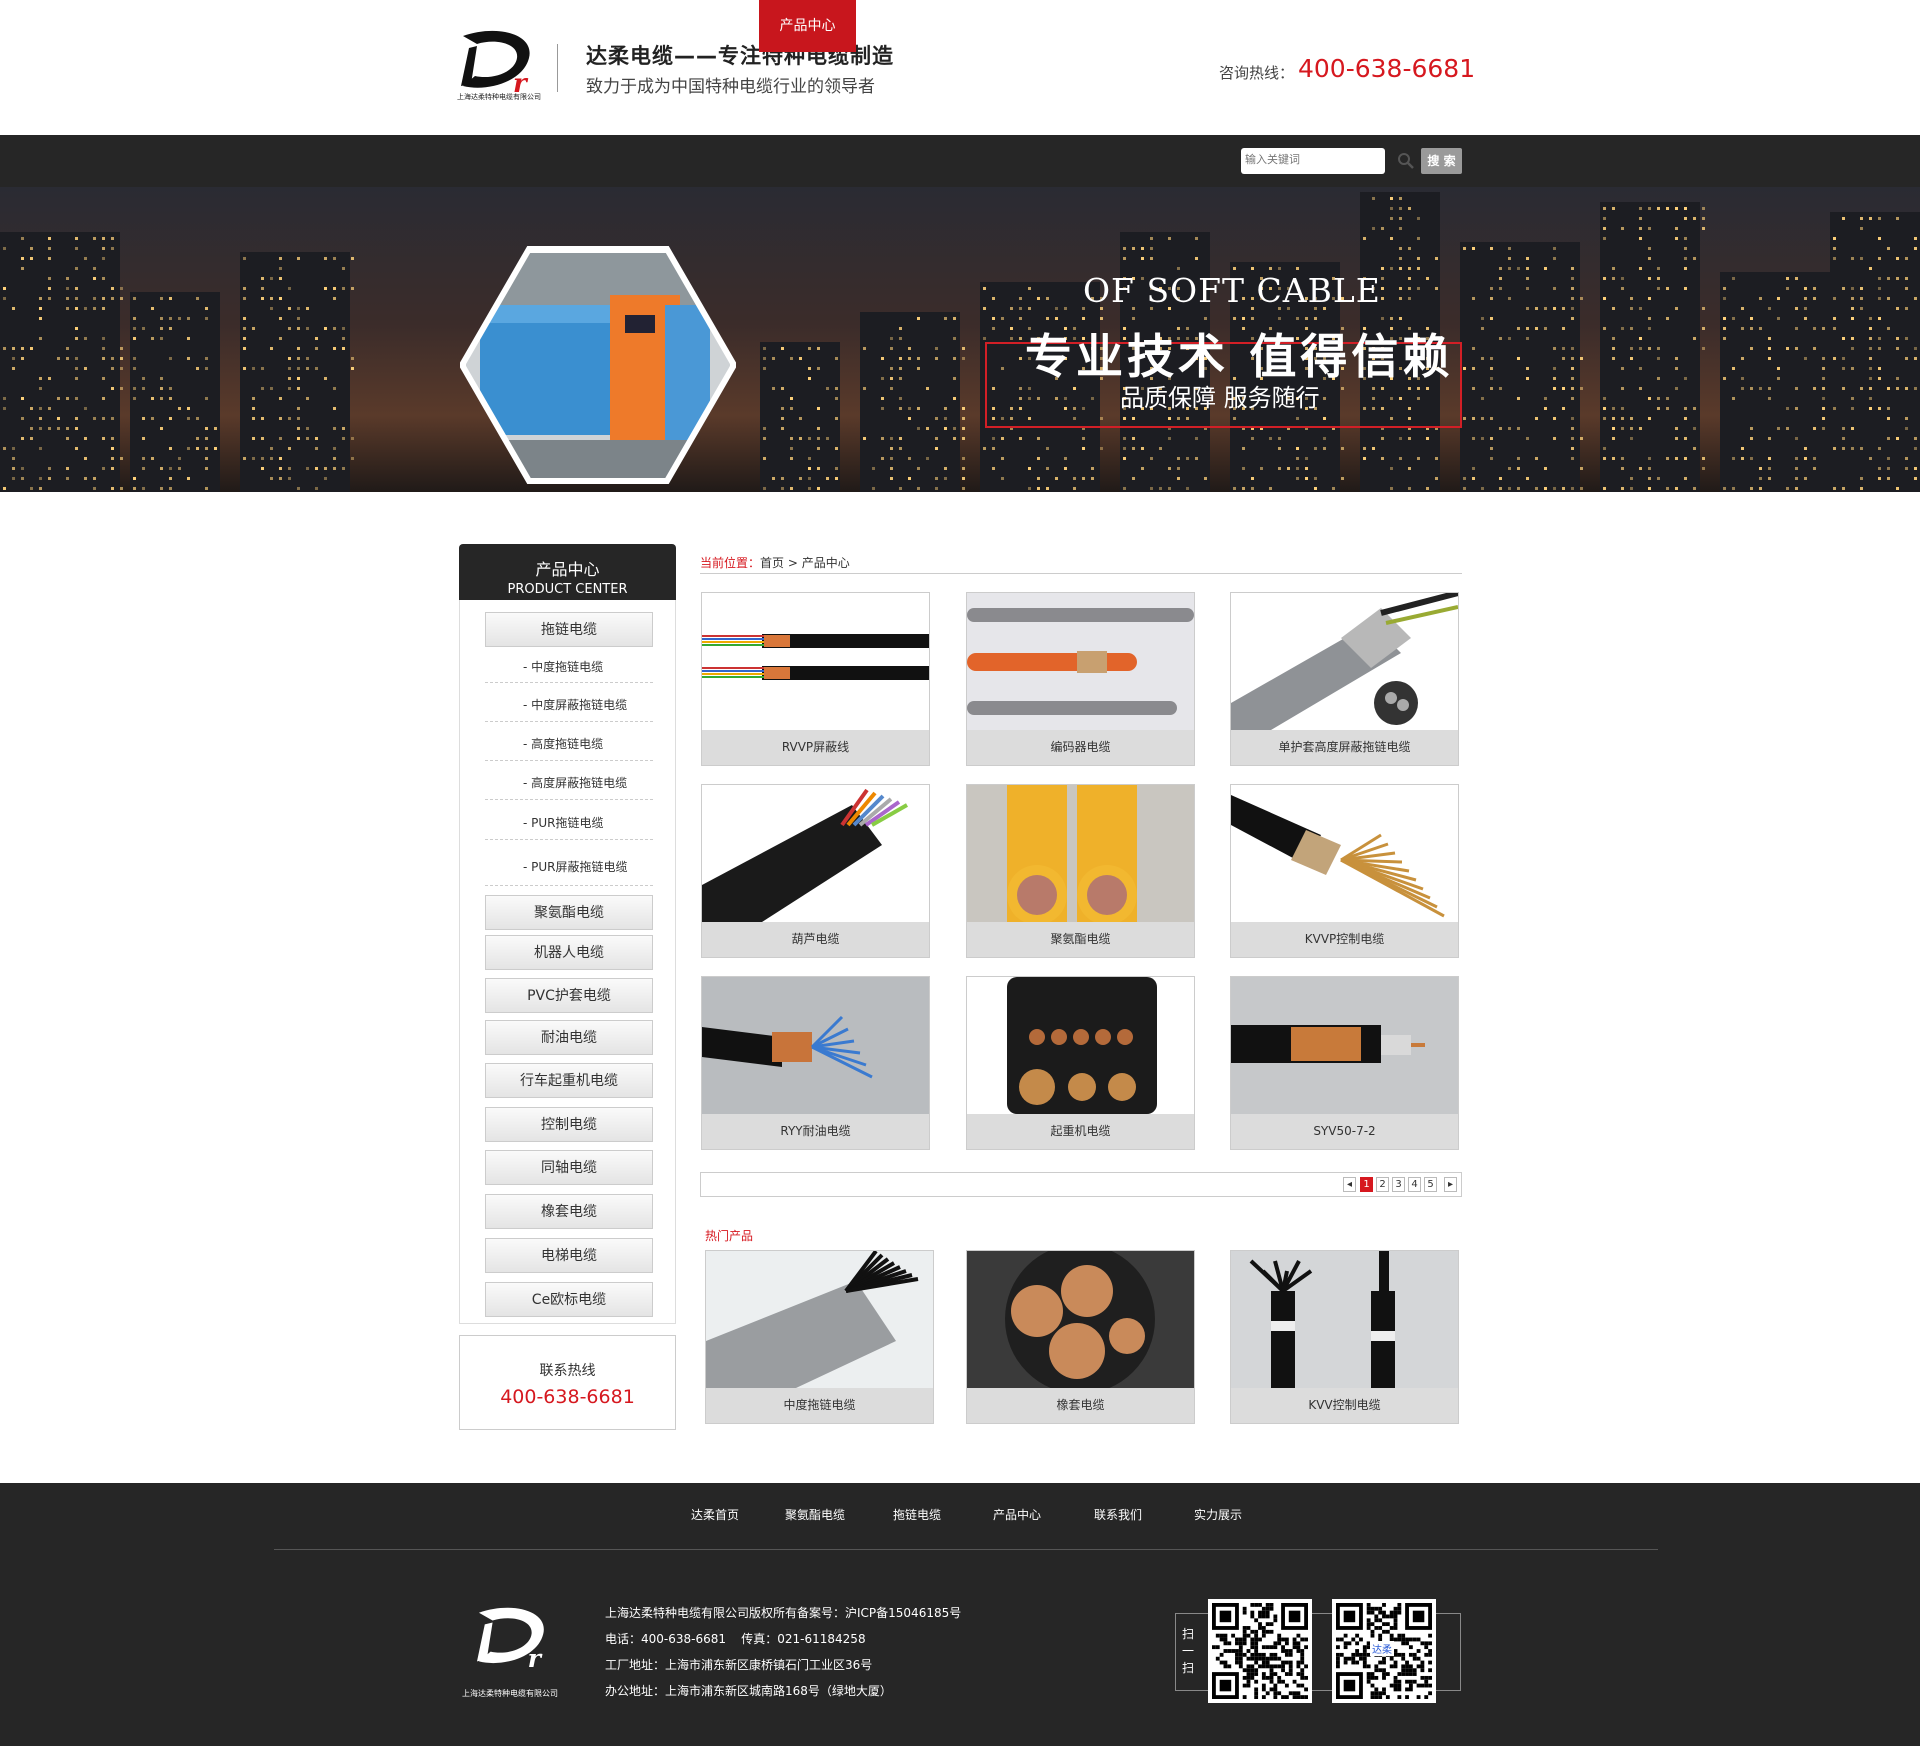 This screenshot has height=1746, width=1920. I want to click on sidebar-category: Ce欧标电缆, so click(569, 1299).